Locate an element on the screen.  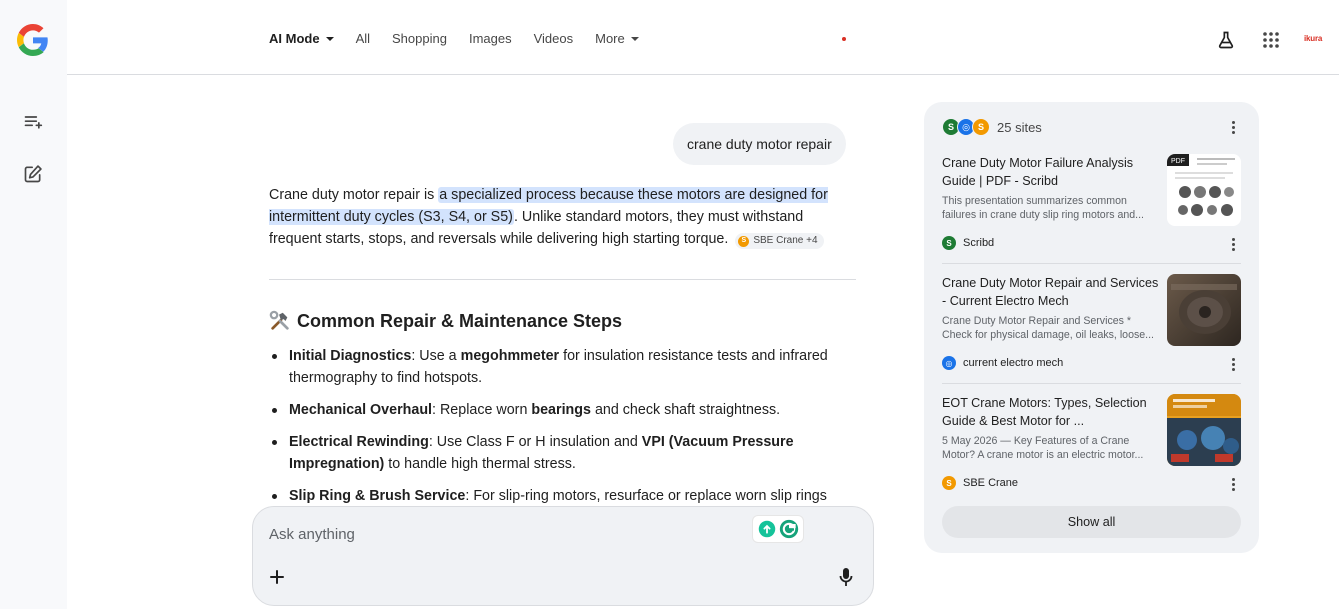
new-chat-icon is located at coordinates (33, 174).